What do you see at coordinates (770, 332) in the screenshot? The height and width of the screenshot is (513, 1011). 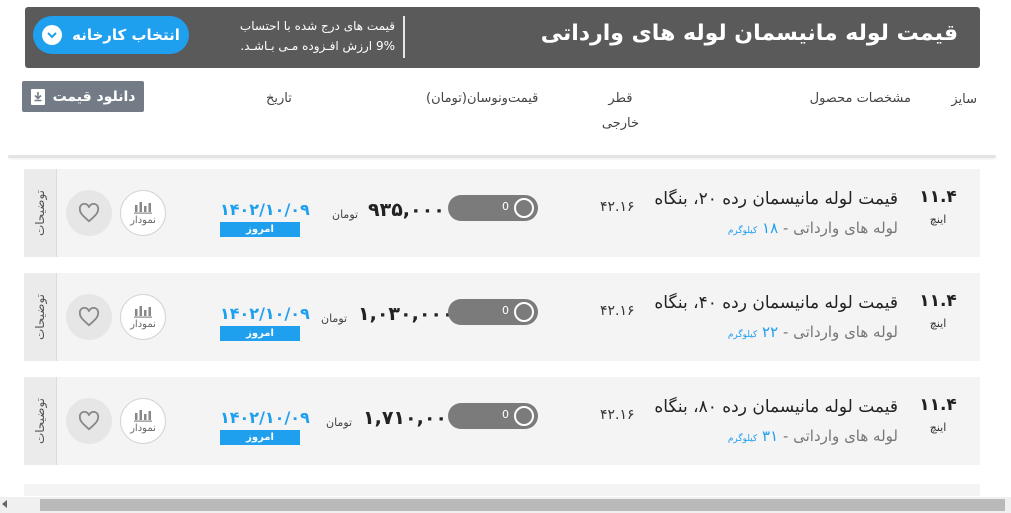 I see `product-weight: ۲۲` at bounding box center [770, 332].